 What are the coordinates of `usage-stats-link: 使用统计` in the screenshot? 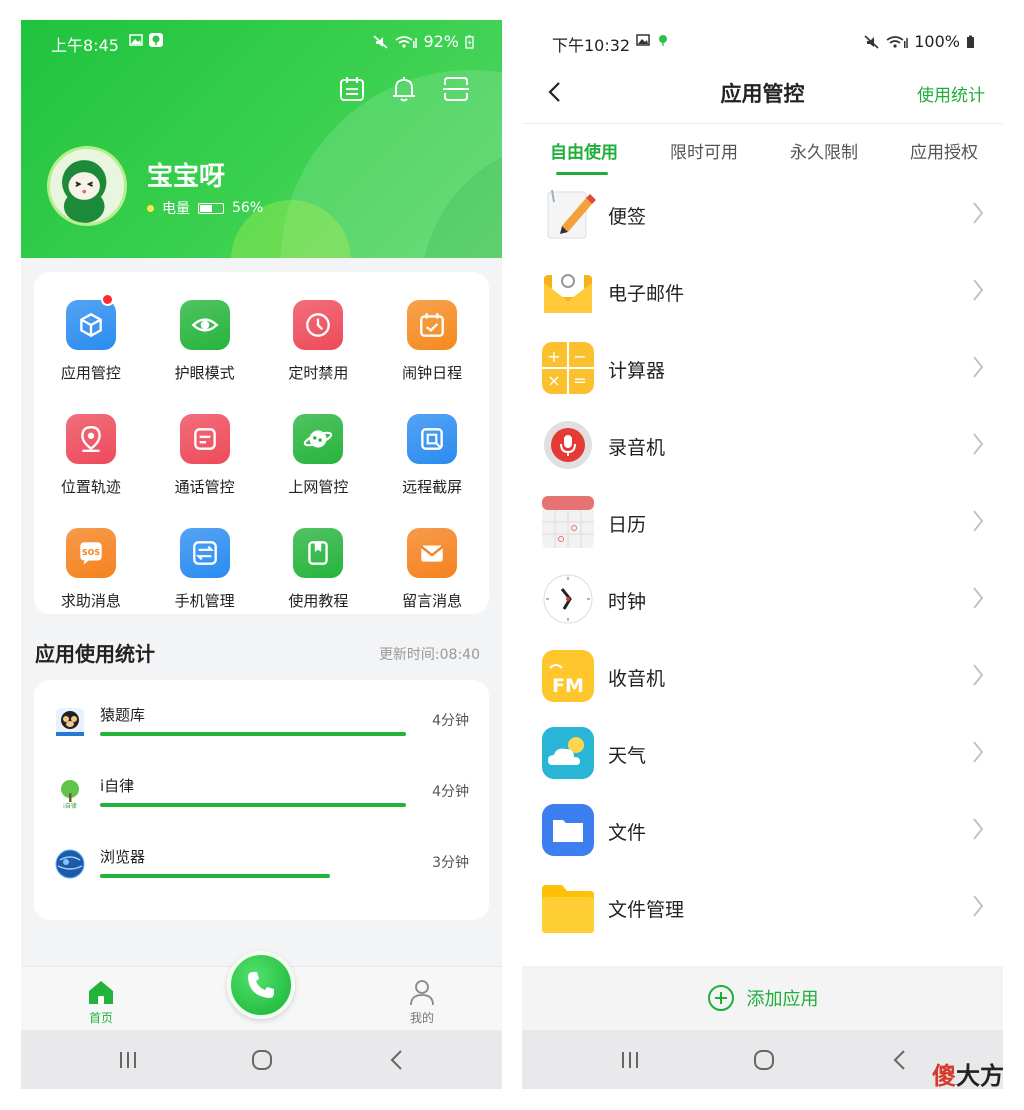 It's located at (951, 93).